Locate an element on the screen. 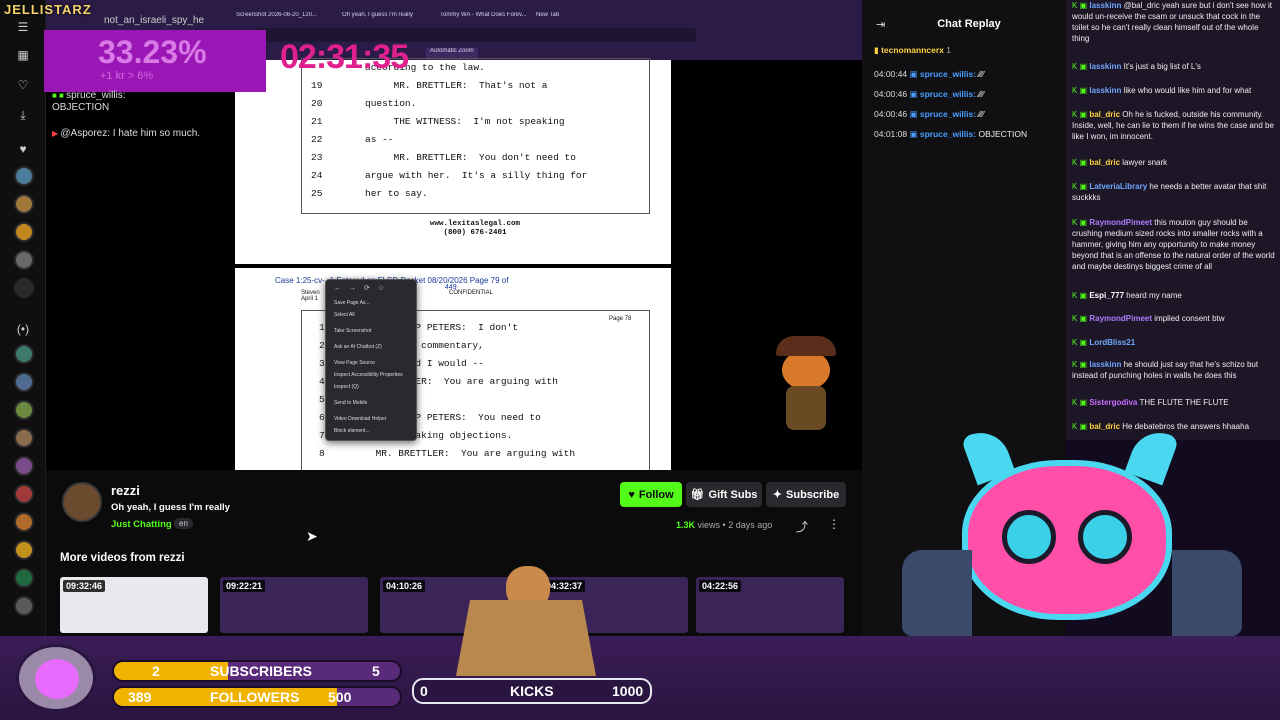  share-icon: ⤴ is located at coordinates (802, 526).